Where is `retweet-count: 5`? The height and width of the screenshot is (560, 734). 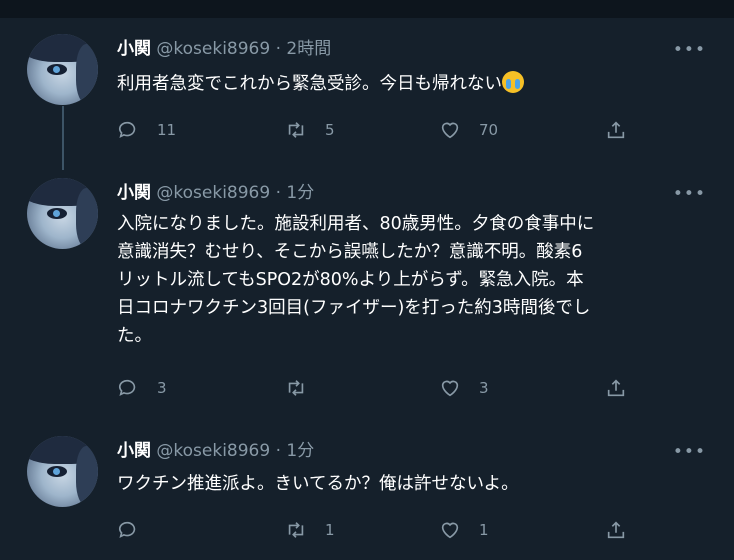 retweet-count: 5 is located at coordinates (330, 130).